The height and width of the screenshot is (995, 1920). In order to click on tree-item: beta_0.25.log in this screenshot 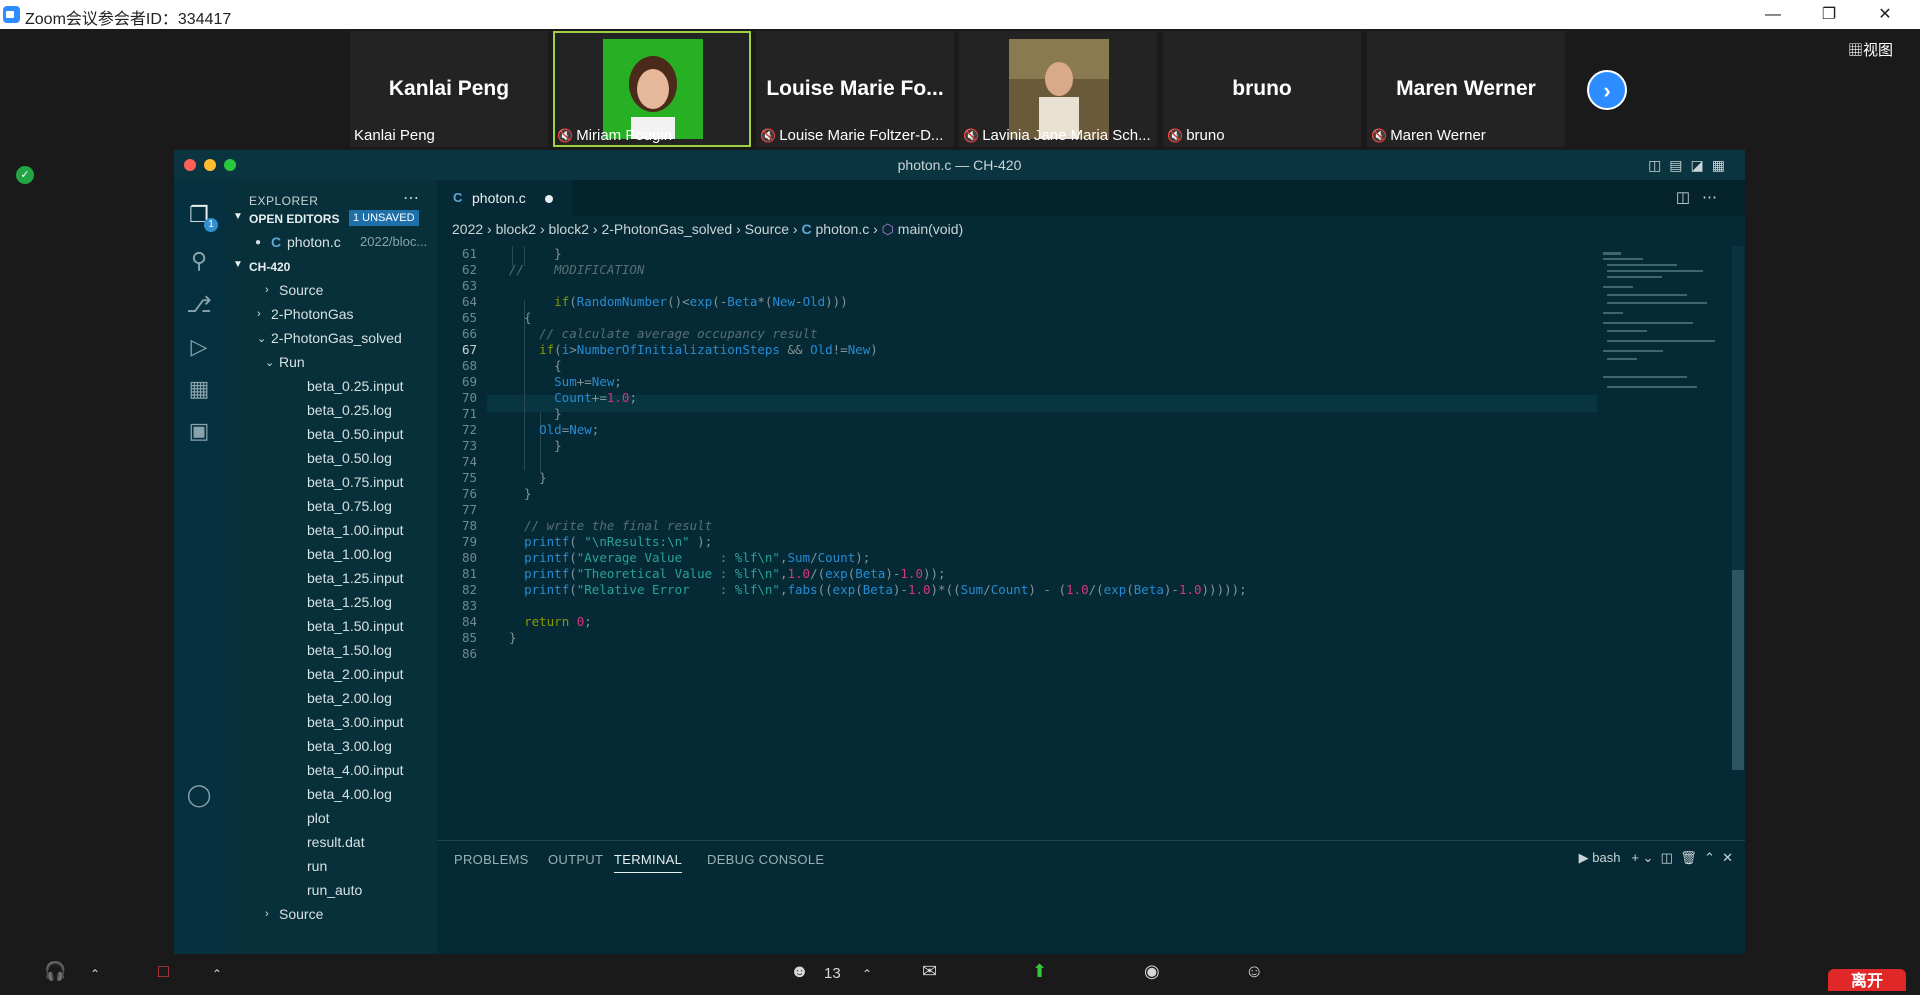, I will do `click(332, 410)`.